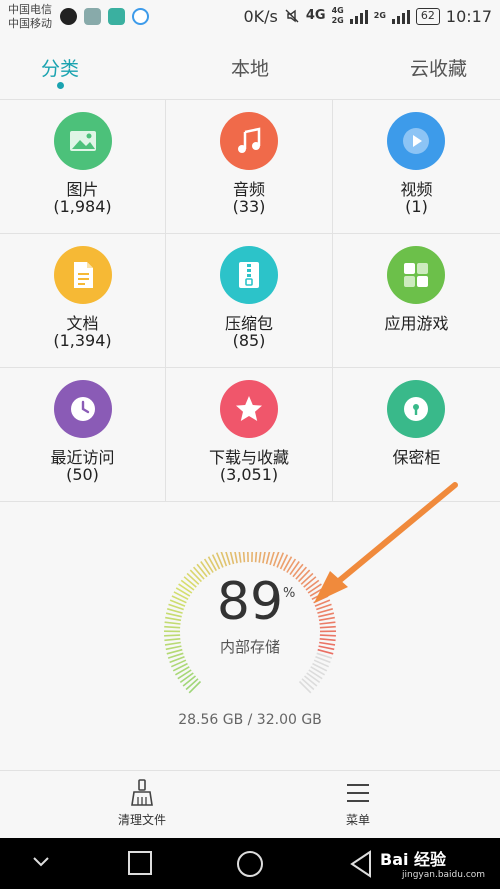 This screenshot has height=889, width=500. I want to click on baidu-watermark: Bai 经验, so click(413, 859).